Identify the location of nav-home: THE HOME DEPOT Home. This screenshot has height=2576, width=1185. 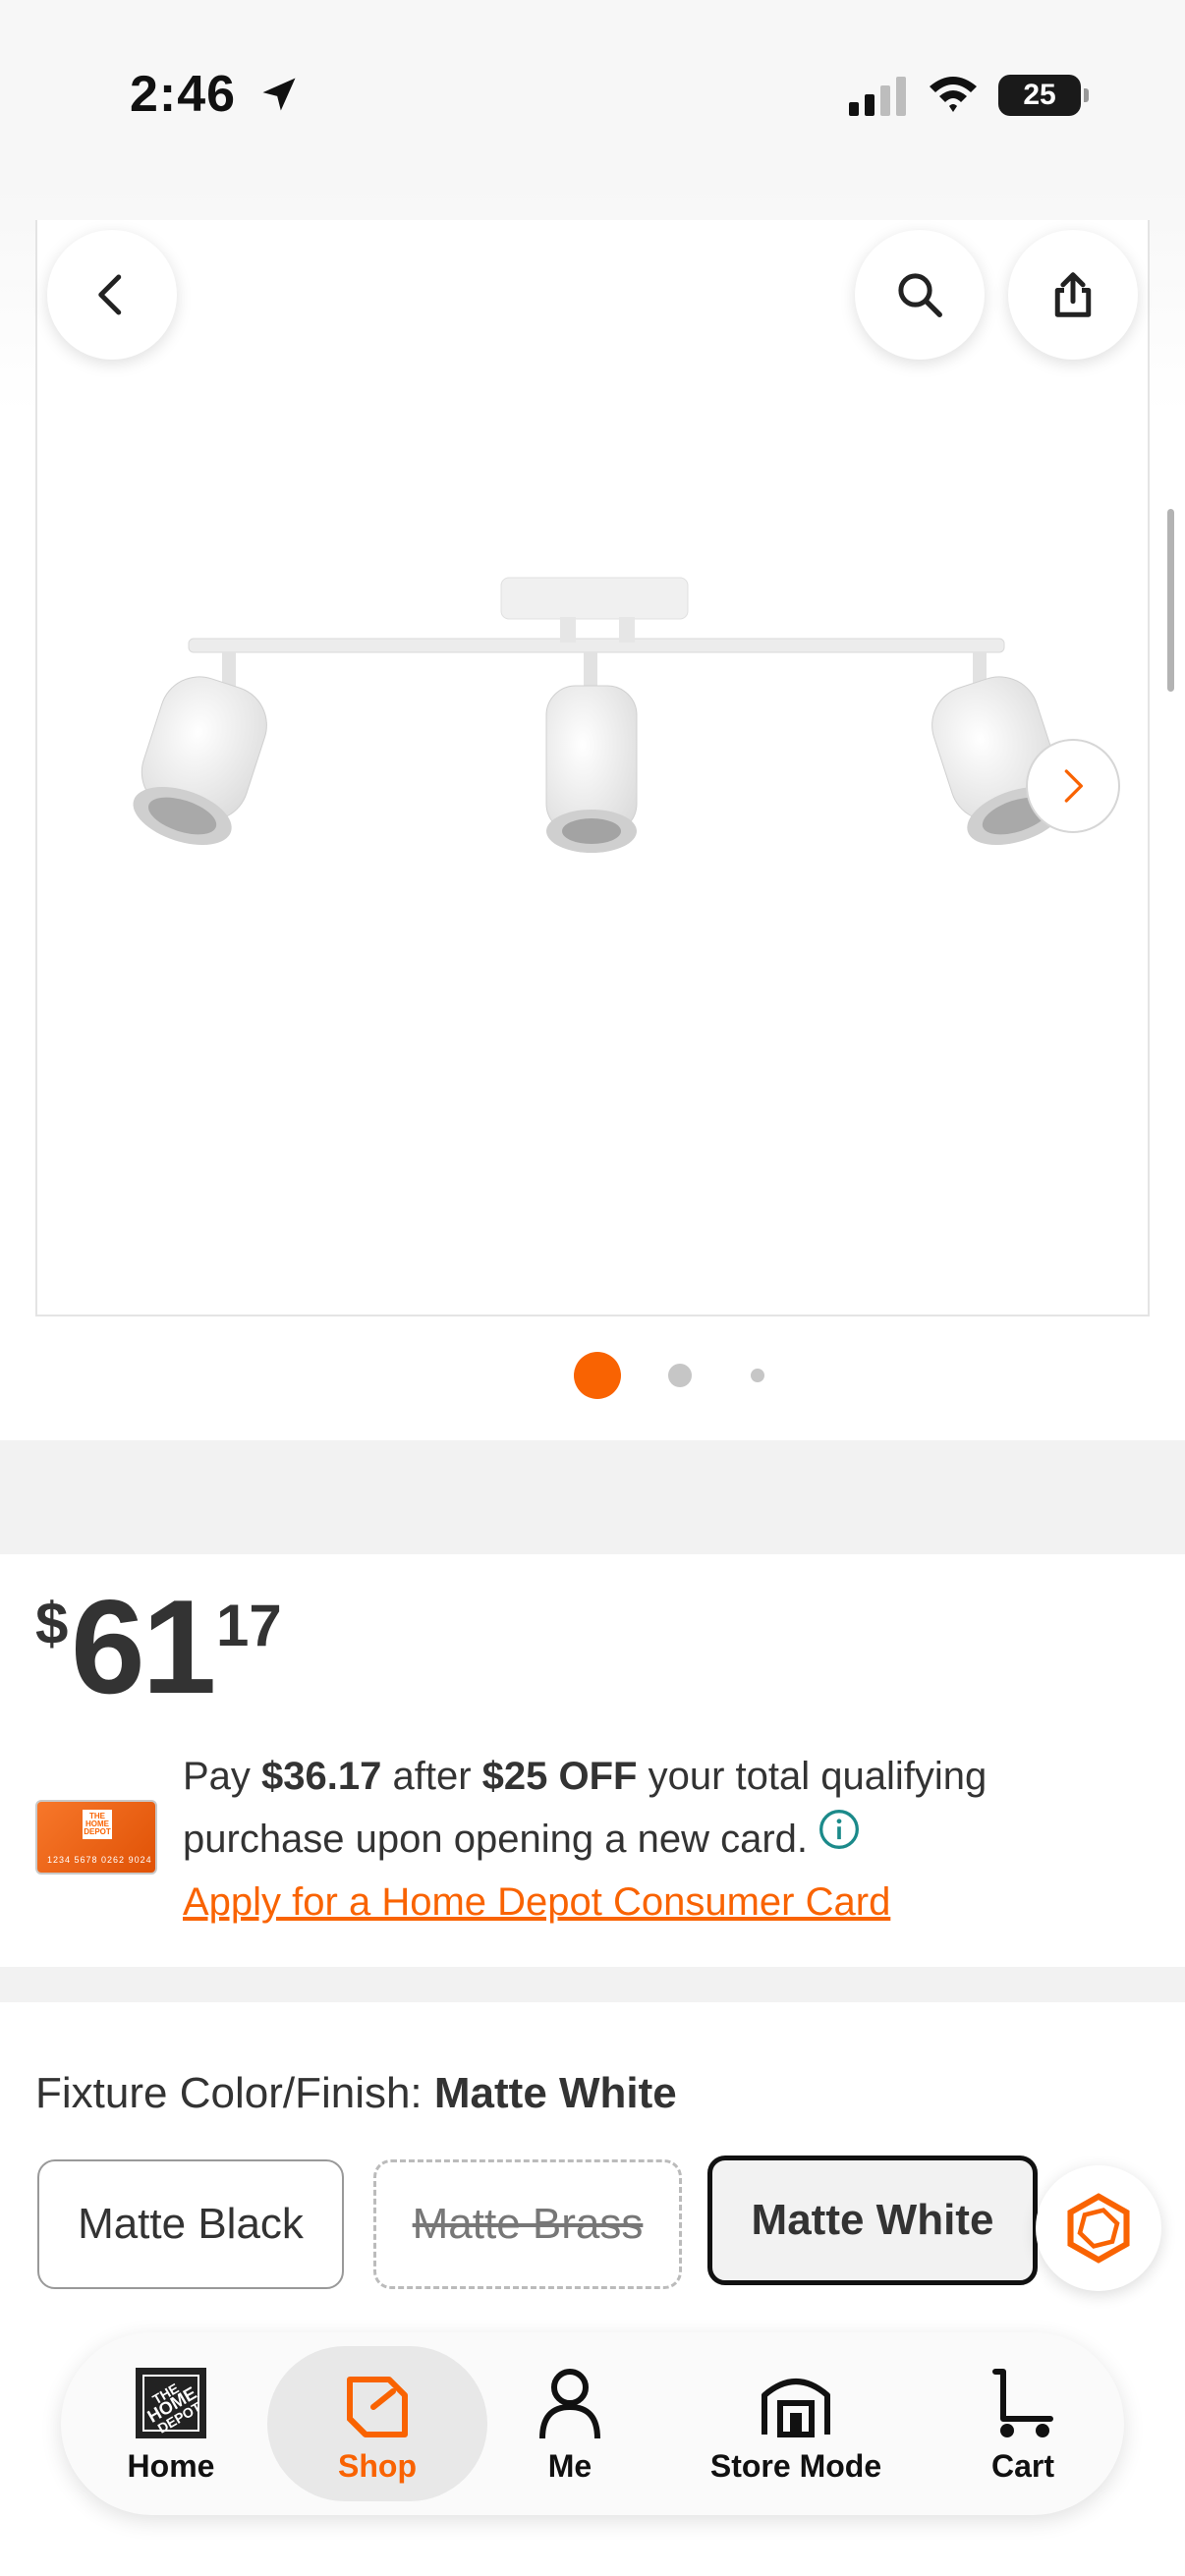
(171, 2423).